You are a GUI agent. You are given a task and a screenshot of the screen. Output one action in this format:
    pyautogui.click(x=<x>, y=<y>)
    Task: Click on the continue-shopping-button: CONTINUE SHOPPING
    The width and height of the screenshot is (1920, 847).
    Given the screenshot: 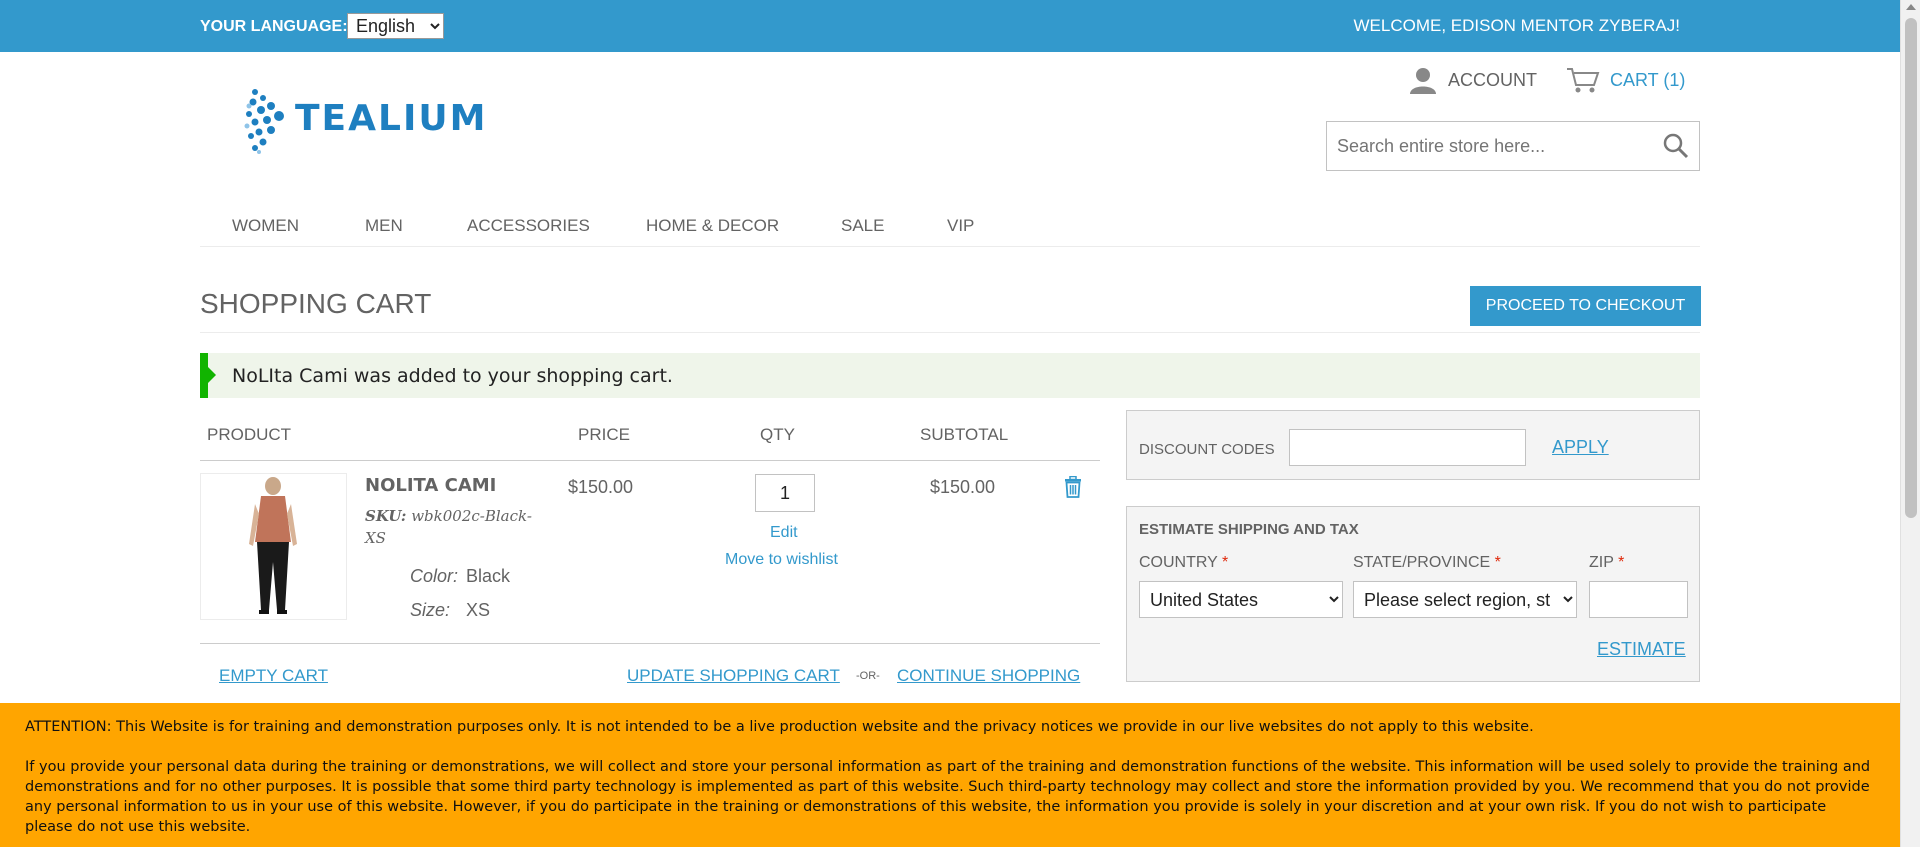 What is the action you would take?
    pyautogui.click(x=988, y=676)
    